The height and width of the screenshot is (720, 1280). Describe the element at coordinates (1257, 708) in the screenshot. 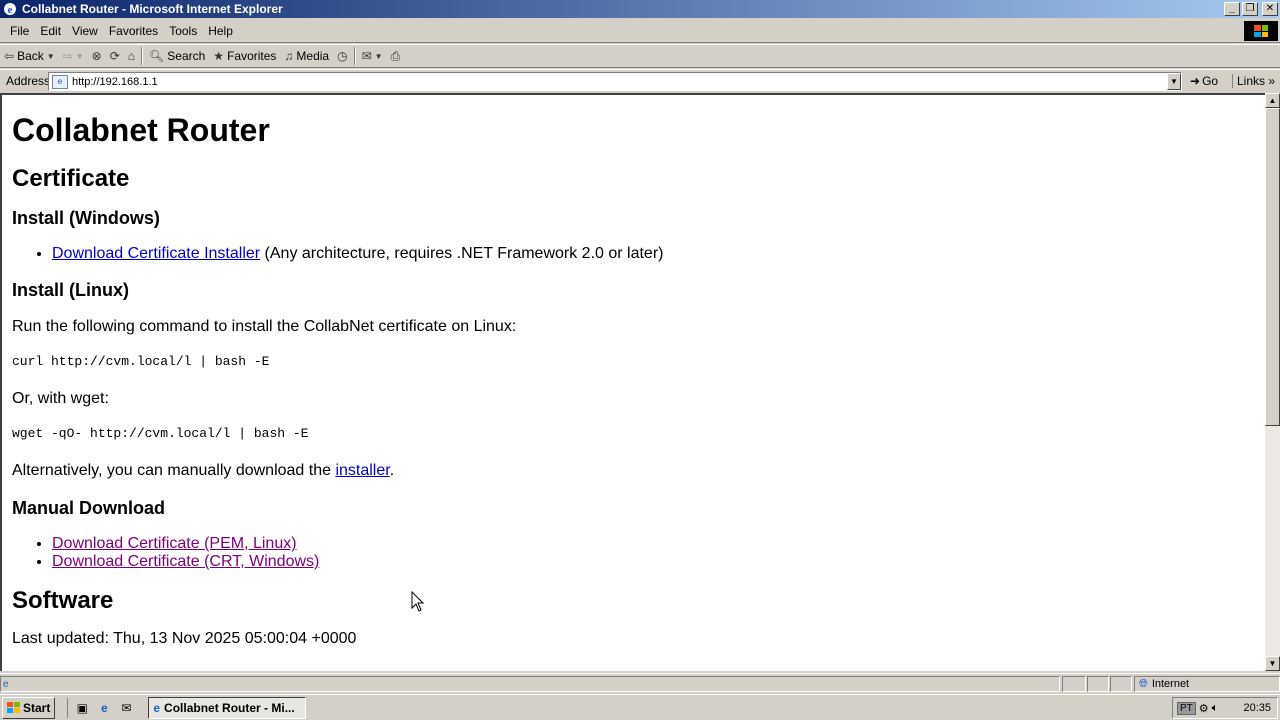

I see `clock: 20:35` at that location.